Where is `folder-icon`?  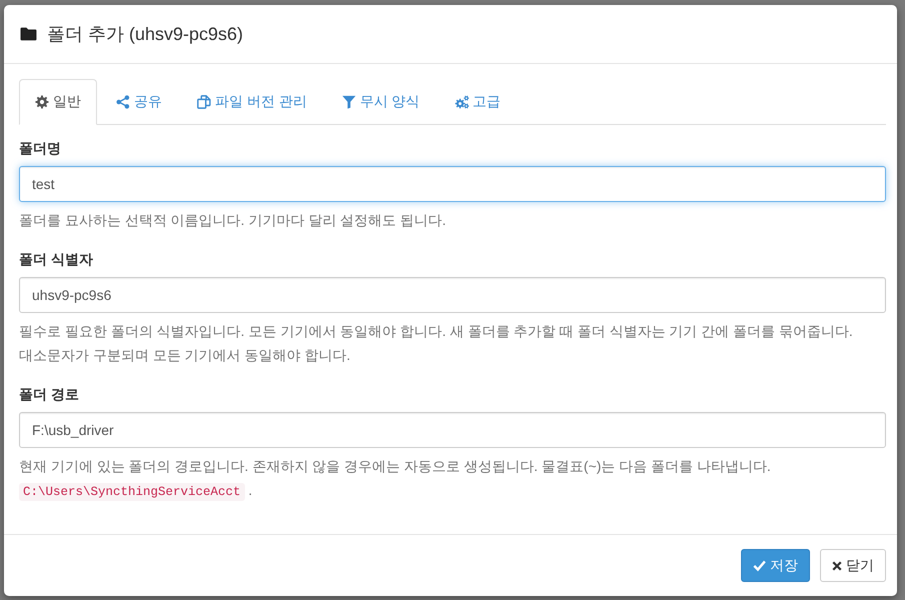 folder-icon is located at coordinates (28, 34).